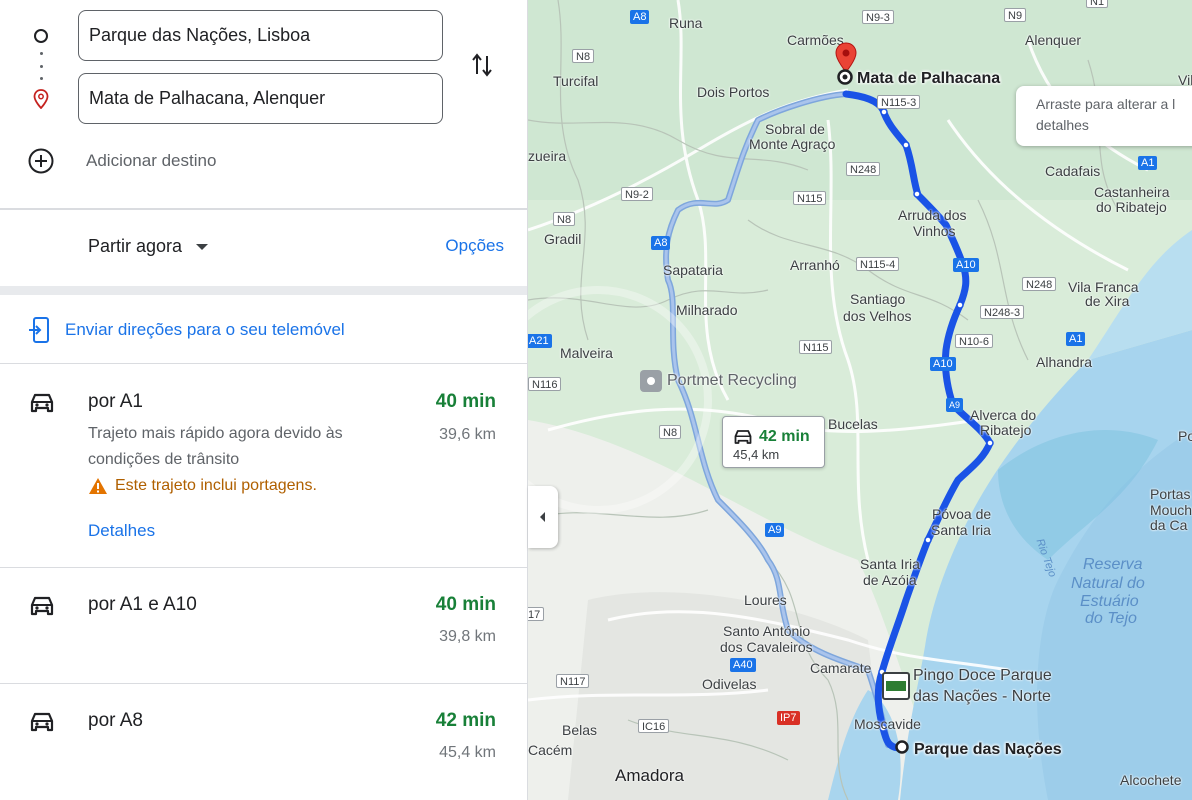  Describe the element at coordinates (1006, 430) in the screenshot. I see `map-label: Ribatejo` at that location.